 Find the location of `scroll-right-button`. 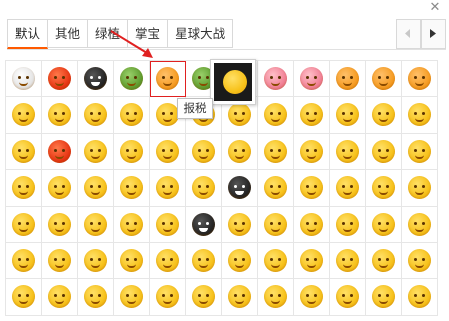

scroll-right-button is located at coordinates (433, 34).